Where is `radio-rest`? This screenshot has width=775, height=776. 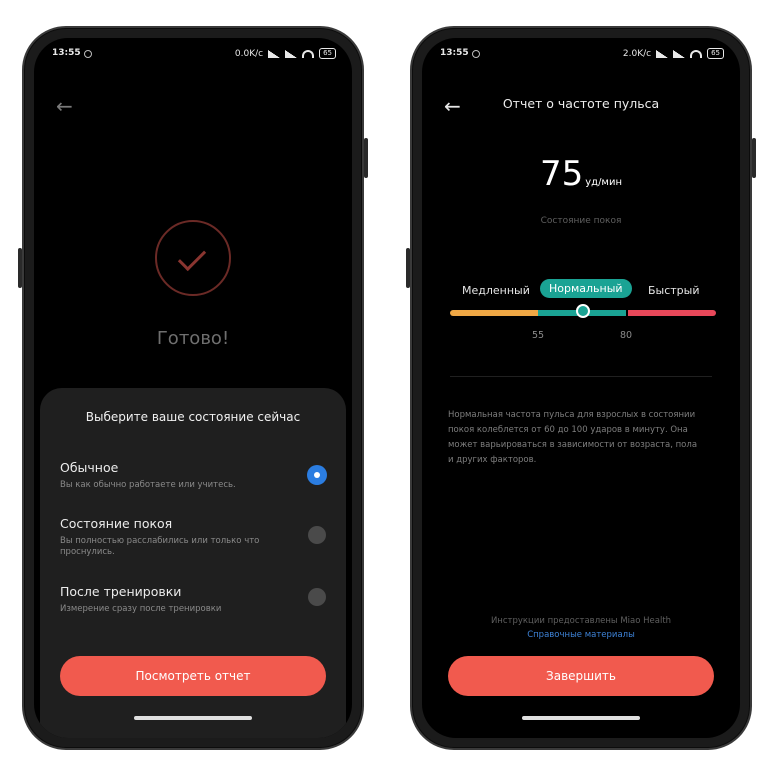 radio-rest is located at coordinates (317, 535).